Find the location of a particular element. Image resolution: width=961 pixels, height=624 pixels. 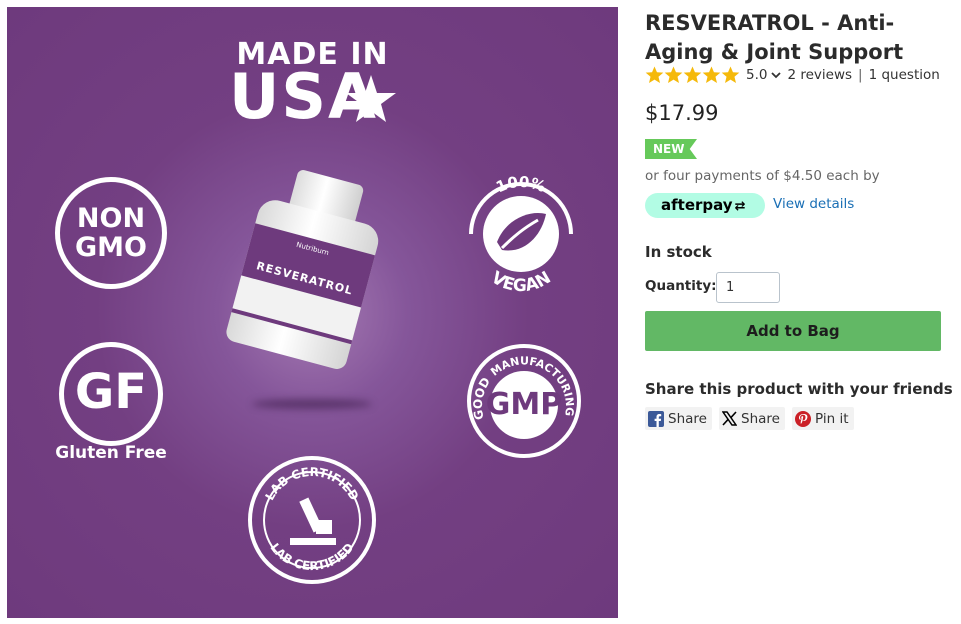

bottle-shadow is located at coordinates (312, 404).